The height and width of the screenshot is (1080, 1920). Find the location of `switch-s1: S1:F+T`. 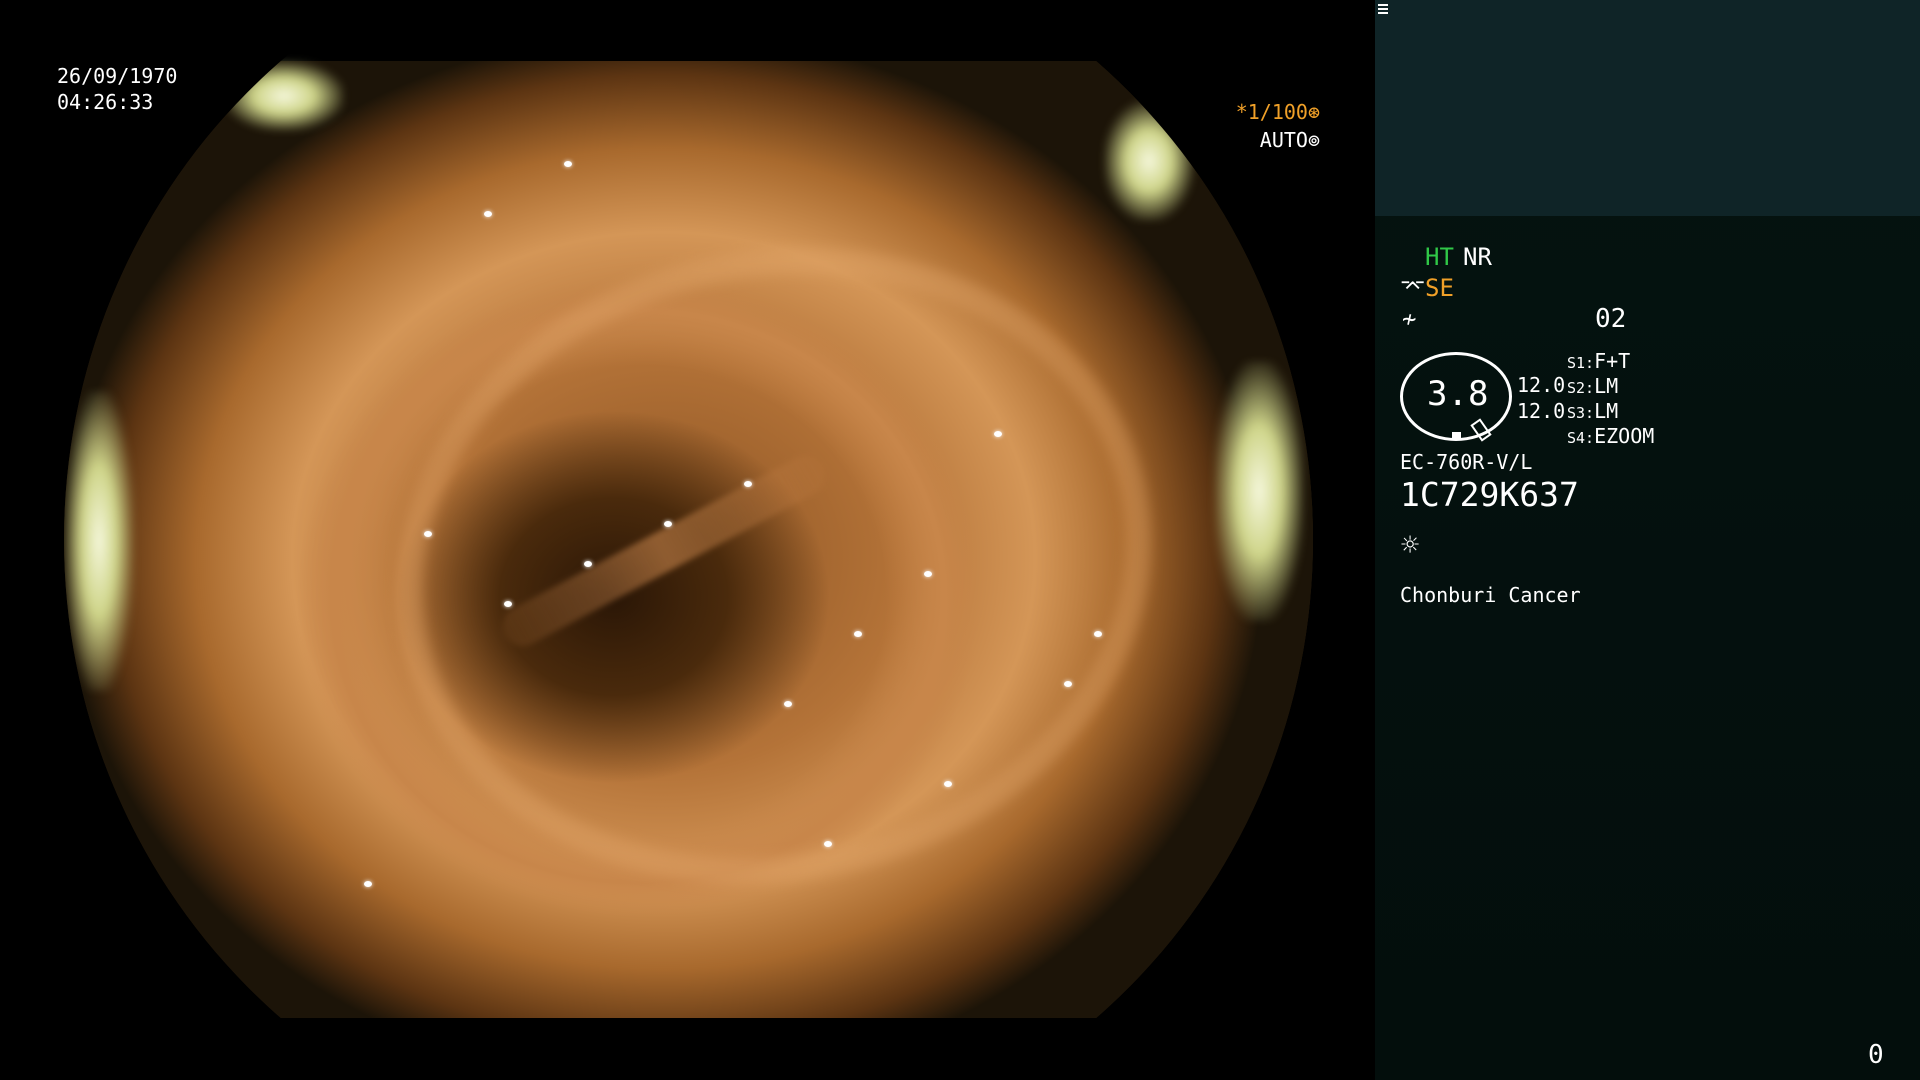

switch-s1: S1:F+T is located at coordinates (1598, 361).